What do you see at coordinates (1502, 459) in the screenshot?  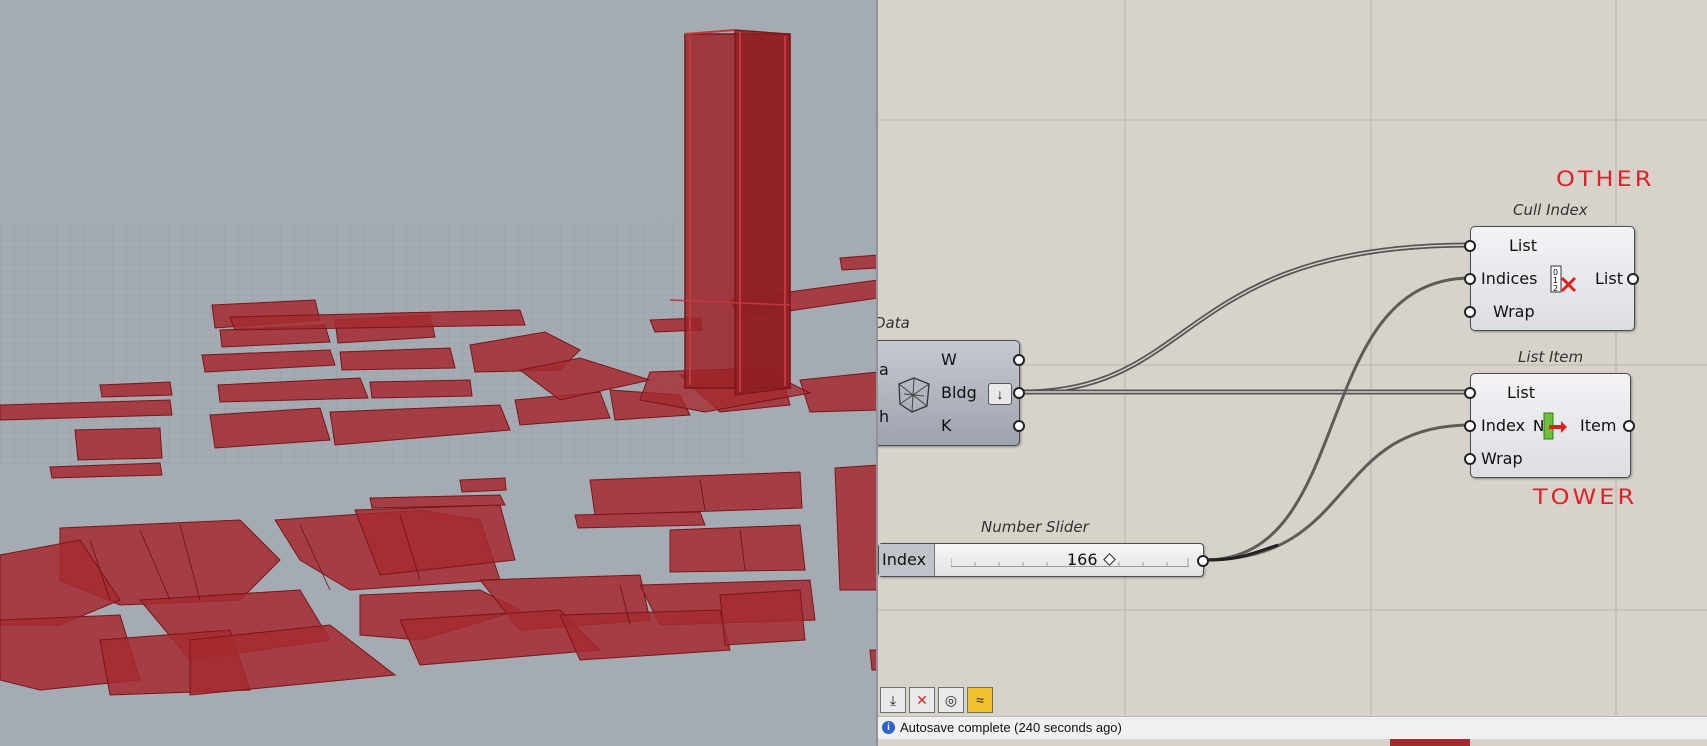 I see `item-input-wrap: Wrap` at bounding box center [1502, 459].